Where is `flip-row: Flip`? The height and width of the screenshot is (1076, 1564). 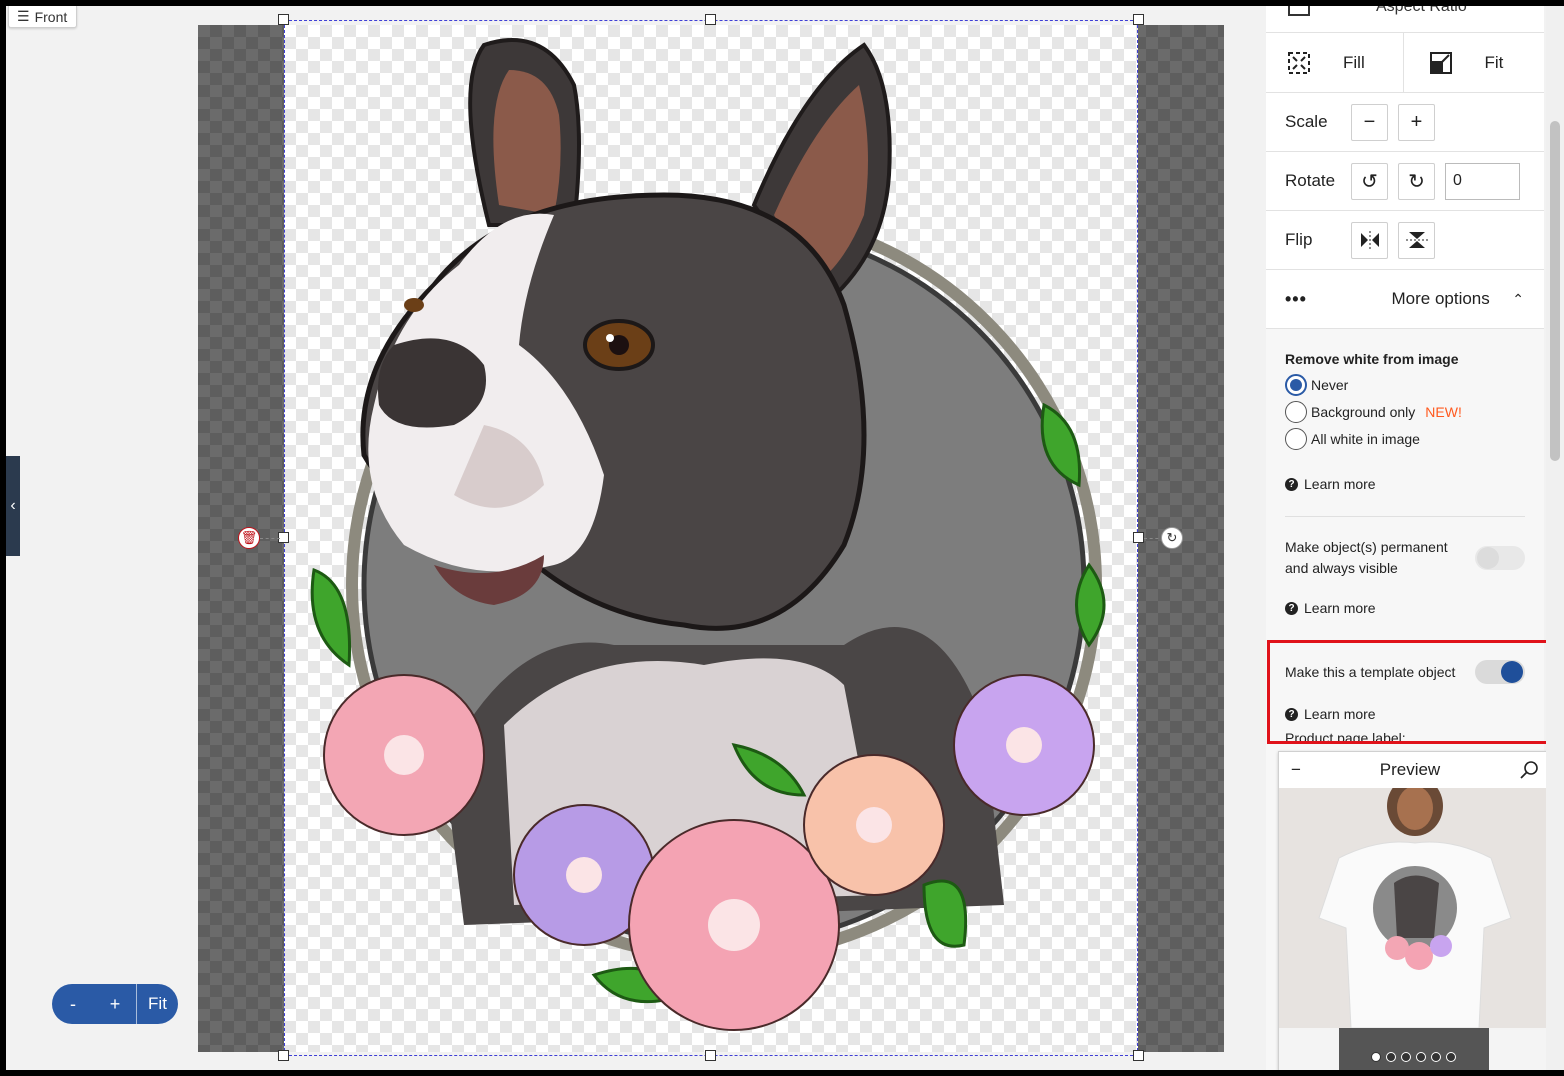 flip-row: Flip is located at coordinates (1405, 240).